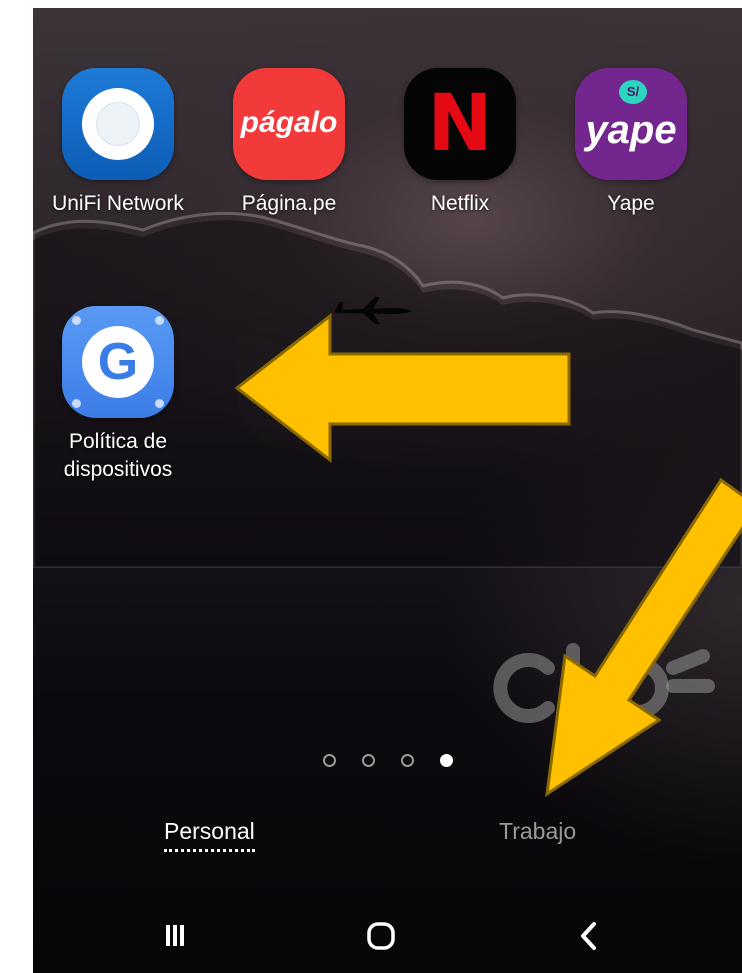 Image resolution: width=742 pixels, height=973 pixels. Describe the element at coordinates (633, 92) in the screenshot. I see `yape-currency-bubble: S/` at that location.